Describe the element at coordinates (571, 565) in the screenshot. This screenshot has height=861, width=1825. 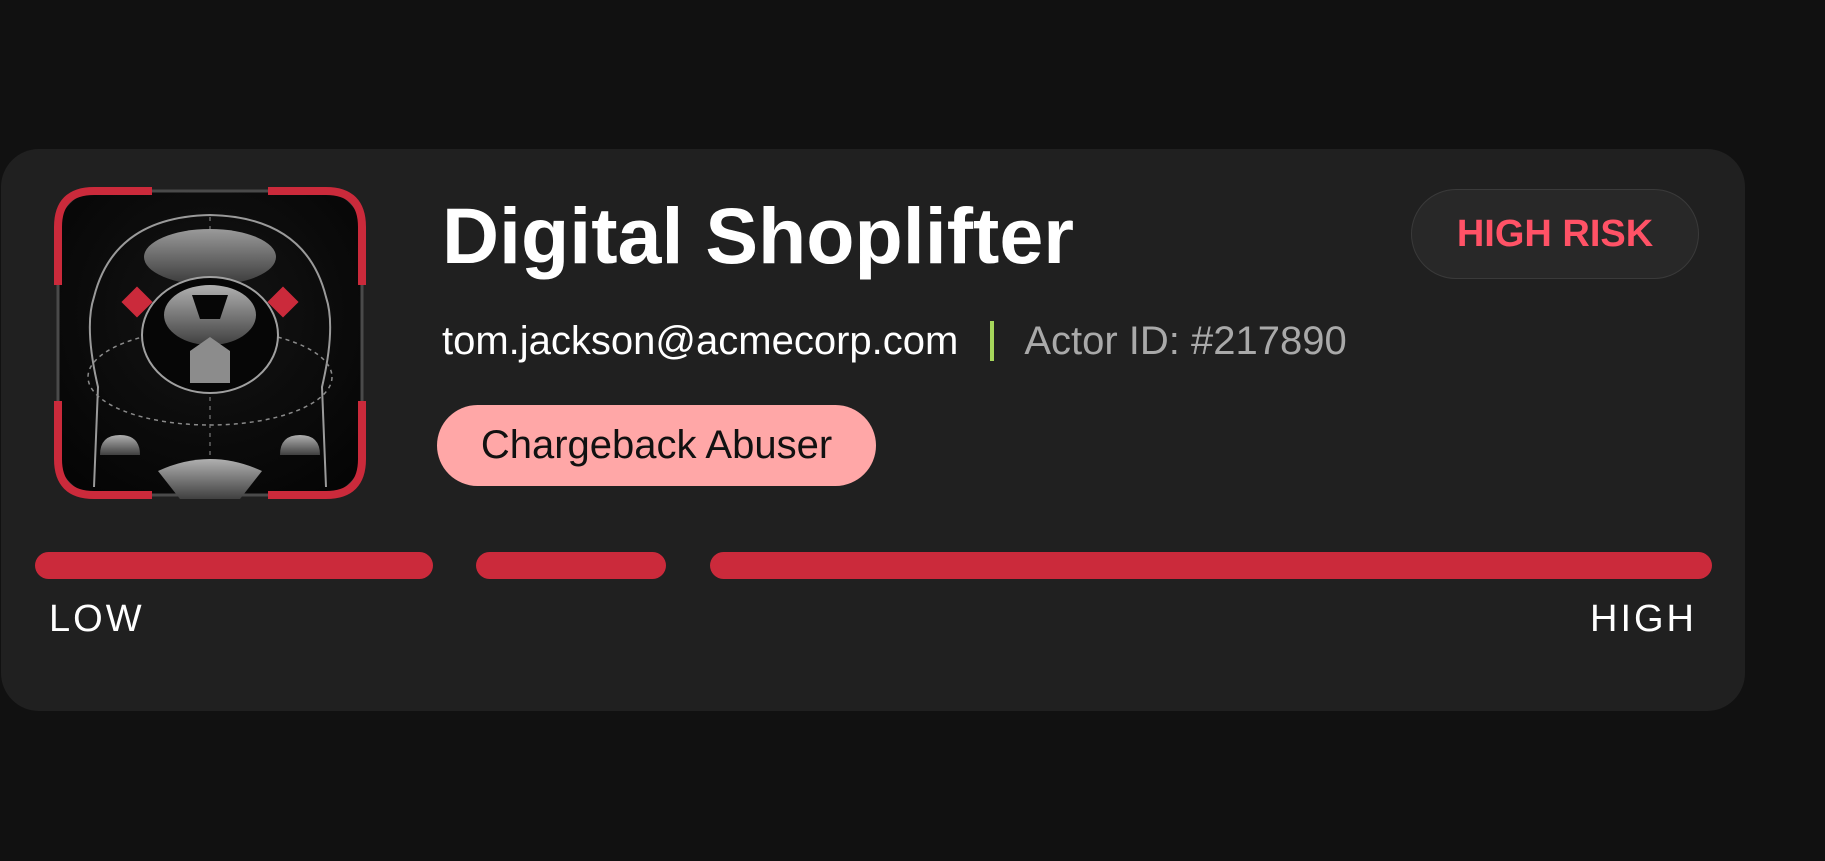
I see `risk-meter-segment-medium` at that location.